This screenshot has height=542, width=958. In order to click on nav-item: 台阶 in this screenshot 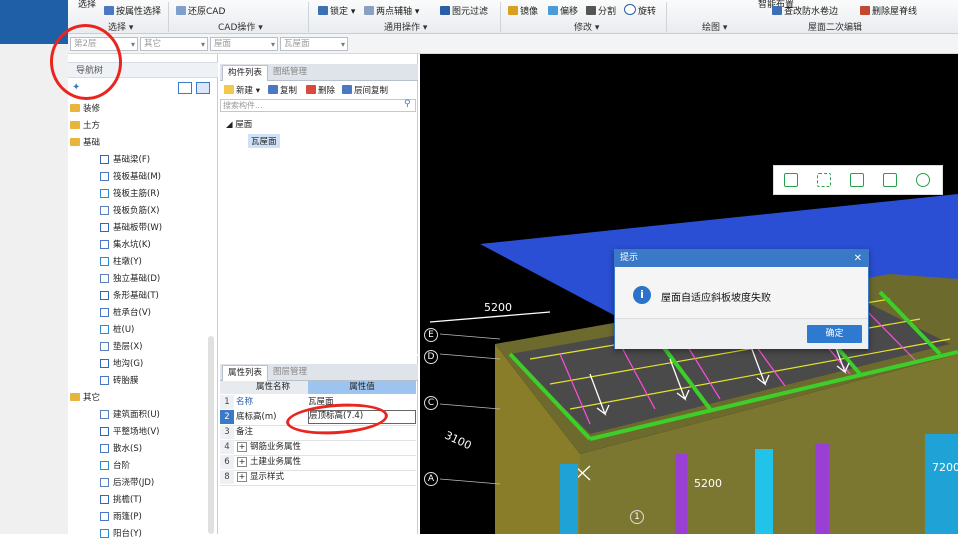, I will do `click(115, 466)`.